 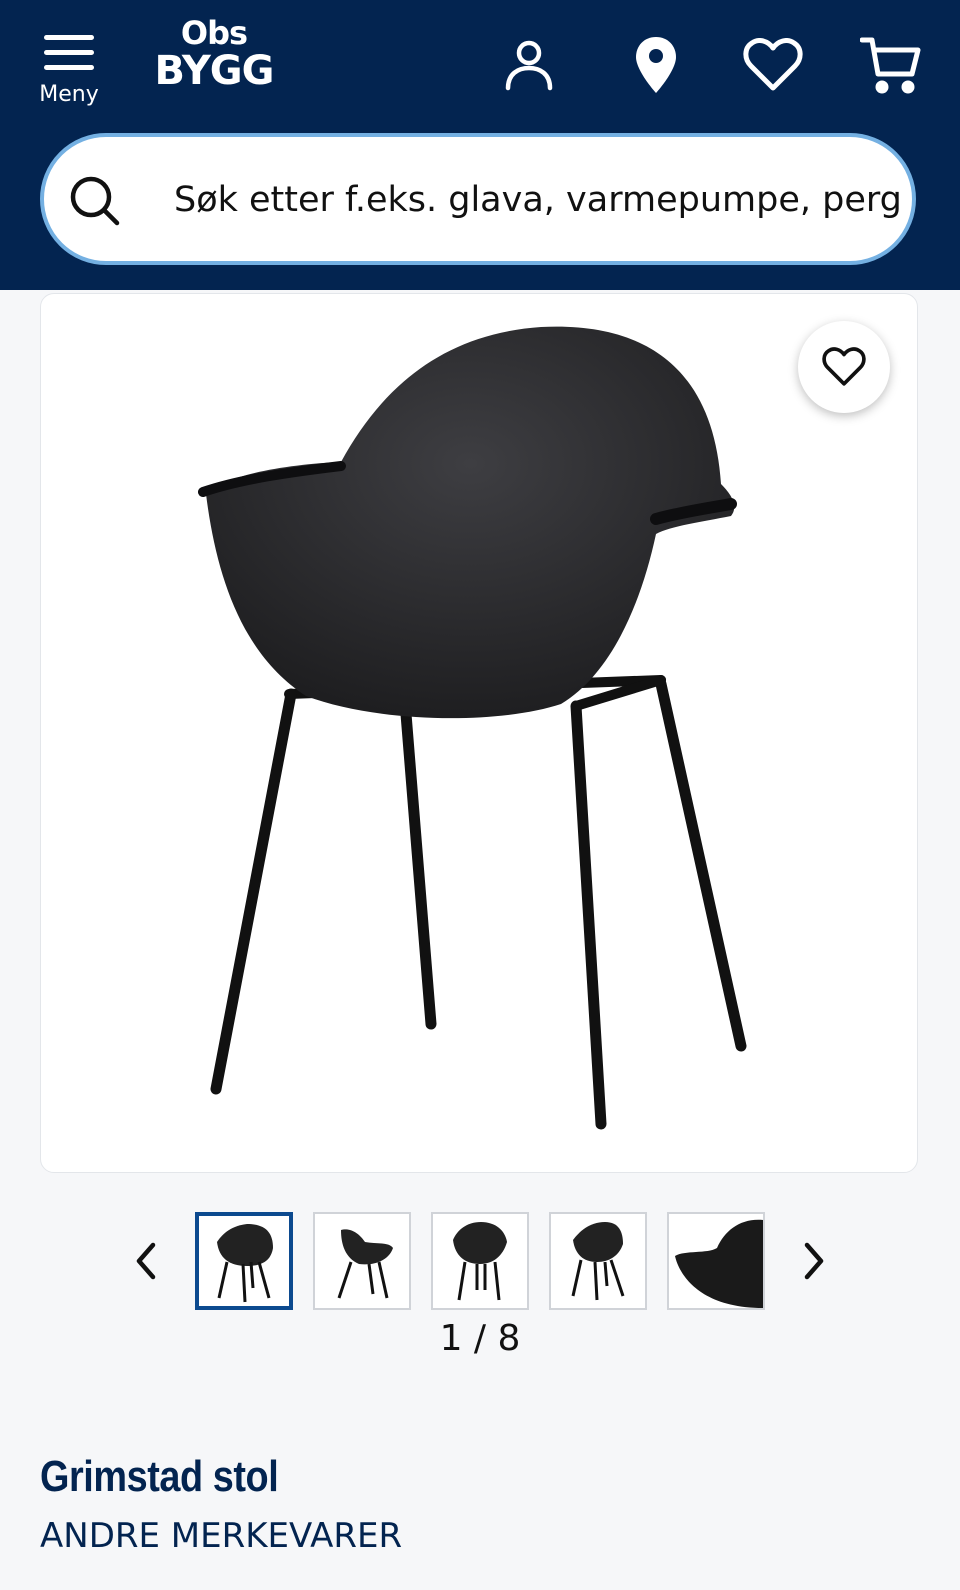 I want to click on previous-arrow-icon, so click(x=146, y=1261).